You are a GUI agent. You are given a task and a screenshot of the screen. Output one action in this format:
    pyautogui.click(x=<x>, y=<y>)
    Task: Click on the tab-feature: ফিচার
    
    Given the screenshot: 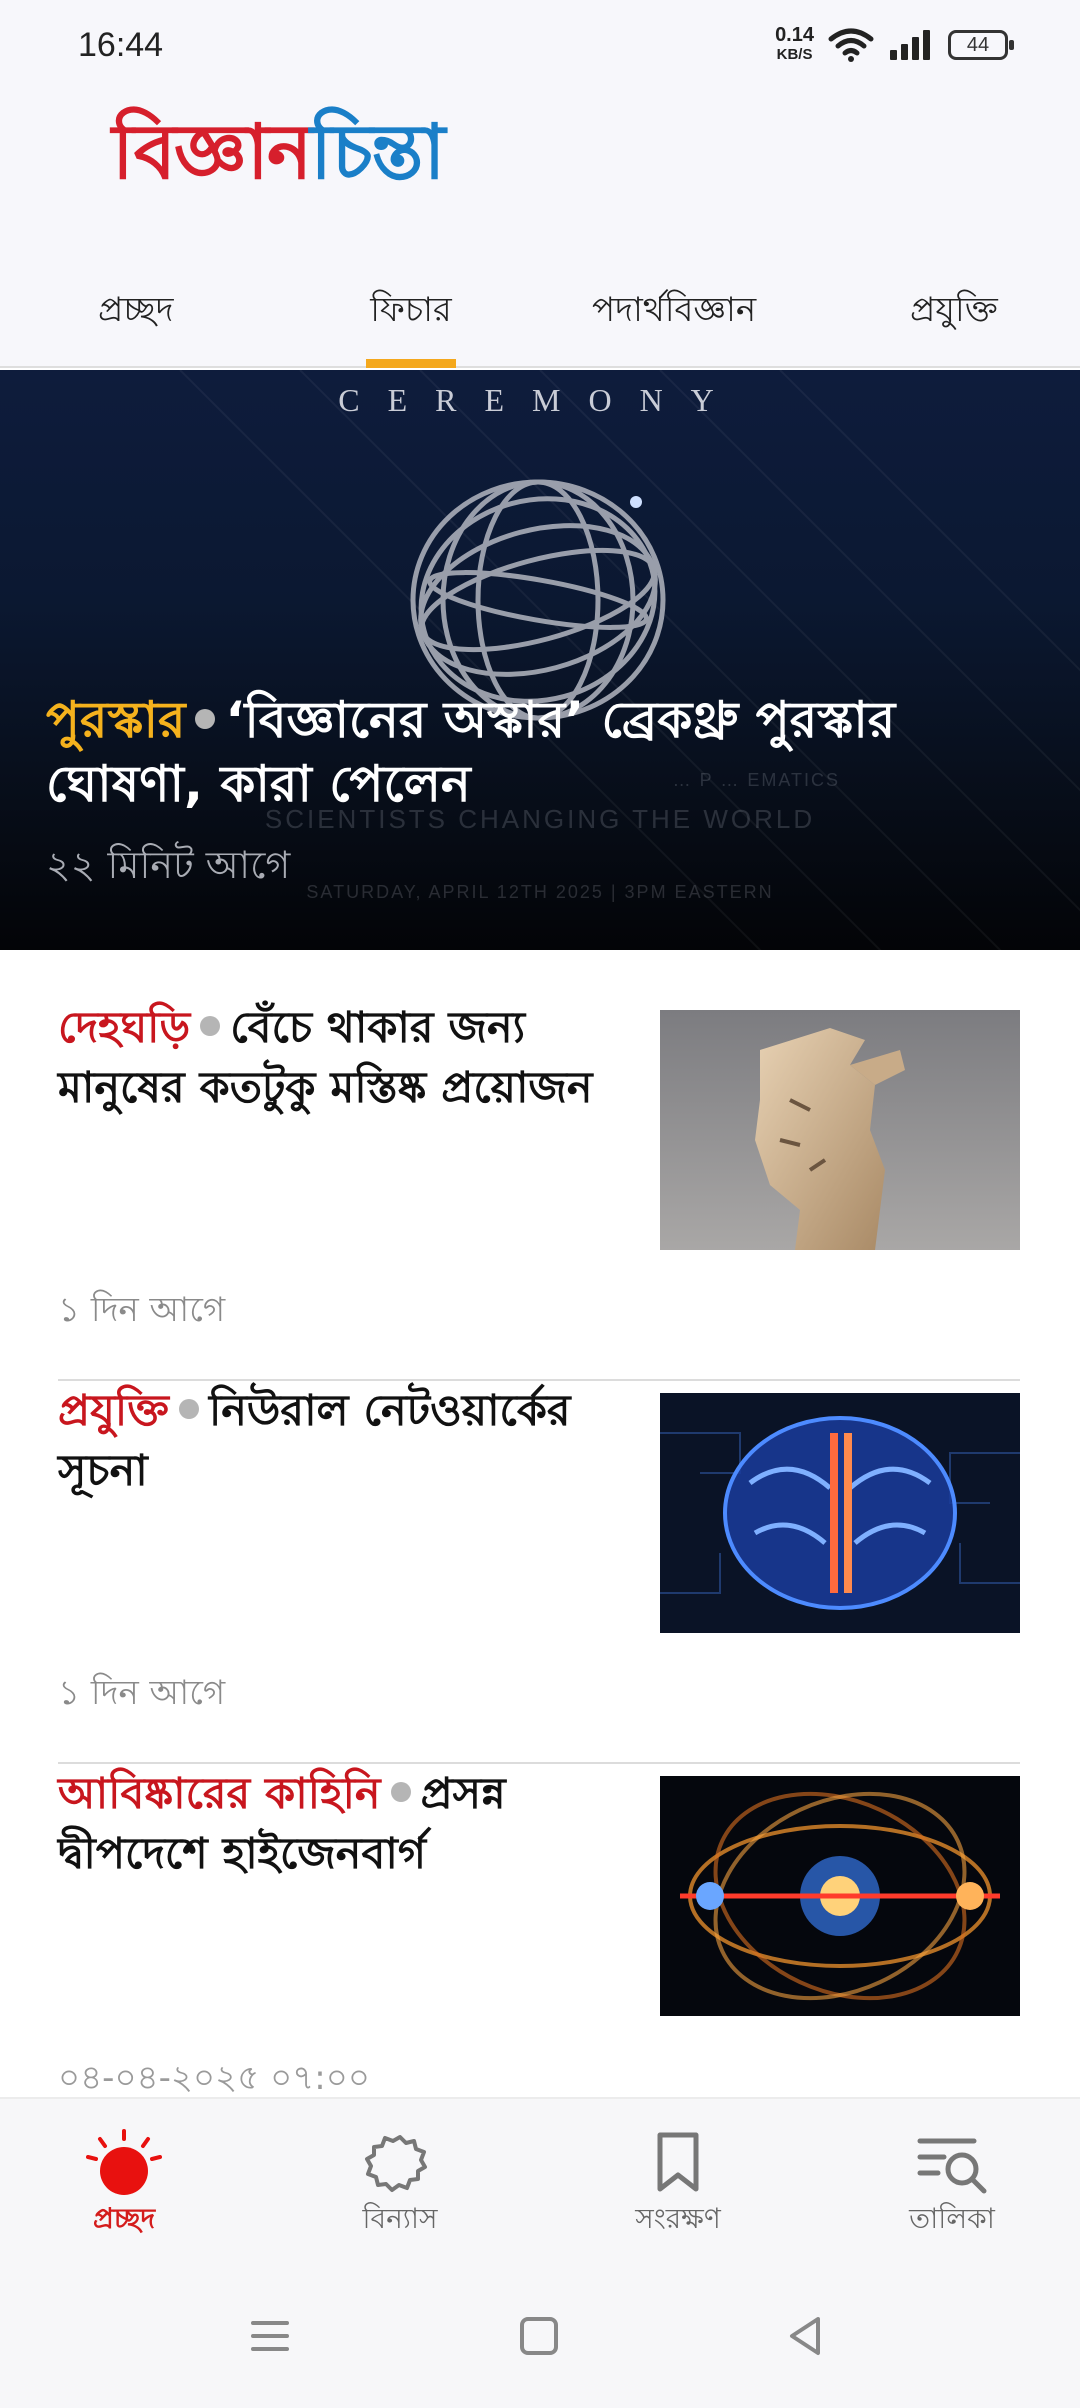 What is the action you would take?
    pyautogui.click(x=411, y=316)
    